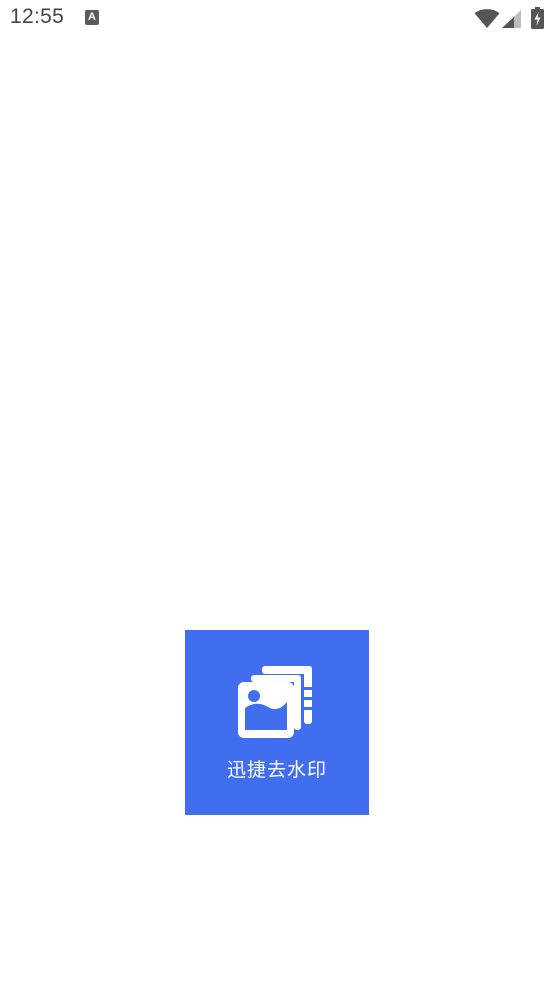 The height and width of the screenshot is (984, 554). I want to click on status-bar: 12:55 A, so click(277, 19).